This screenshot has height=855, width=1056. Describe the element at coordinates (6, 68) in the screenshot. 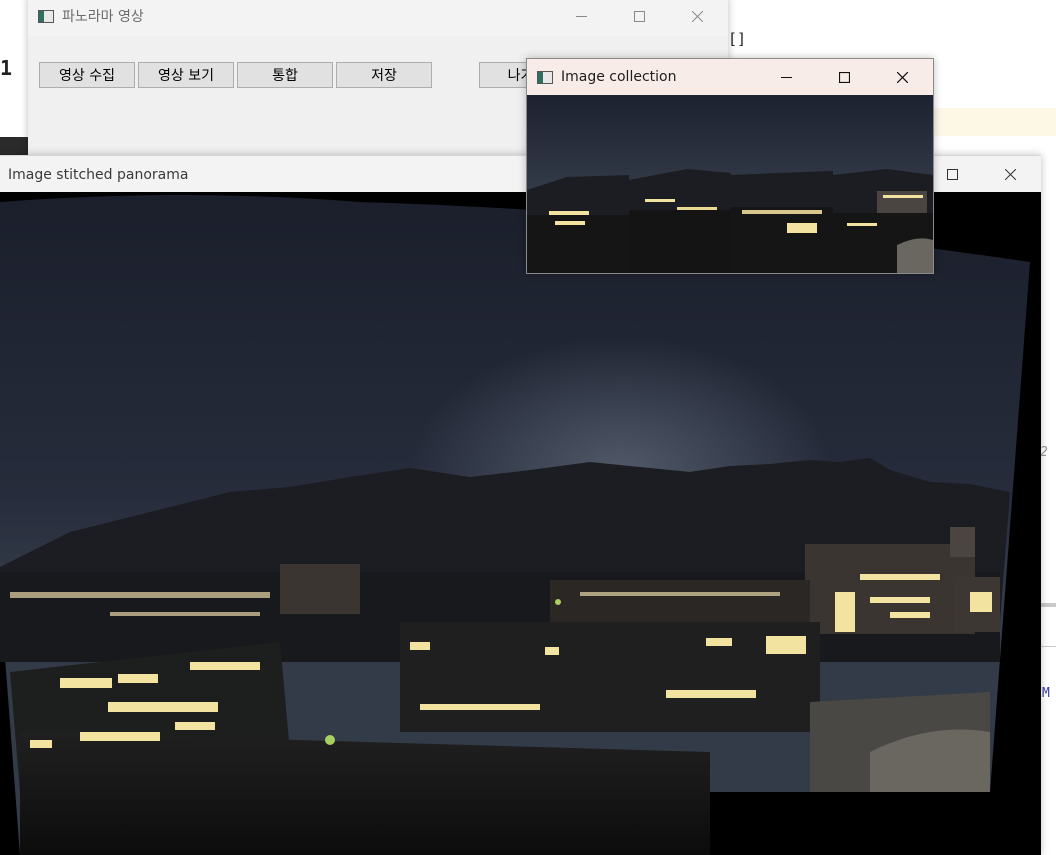

I see `editor-line-number: 1` at that location.